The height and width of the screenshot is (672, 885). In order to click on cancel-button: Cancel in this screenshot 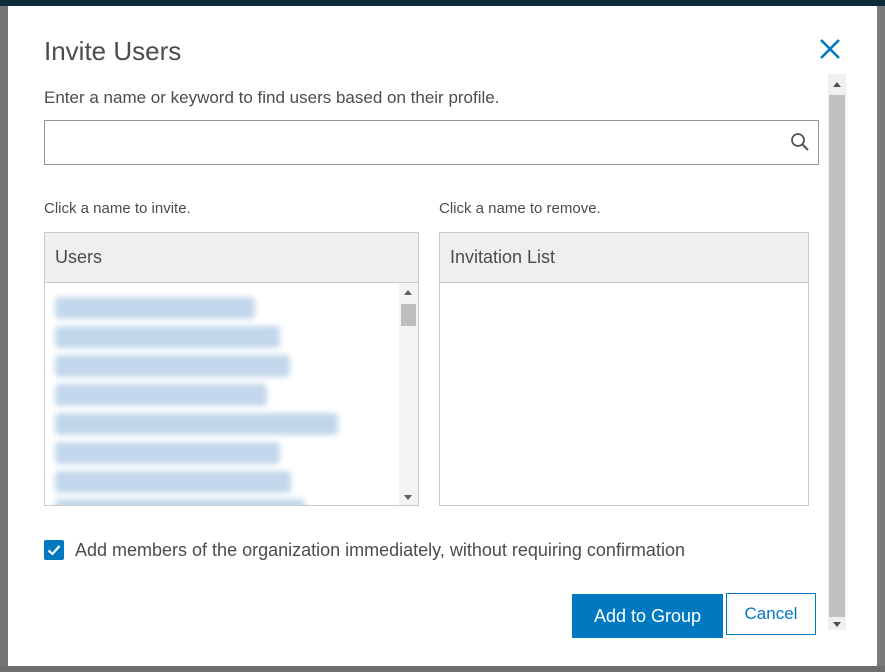, I will do `click(771, 614)`.